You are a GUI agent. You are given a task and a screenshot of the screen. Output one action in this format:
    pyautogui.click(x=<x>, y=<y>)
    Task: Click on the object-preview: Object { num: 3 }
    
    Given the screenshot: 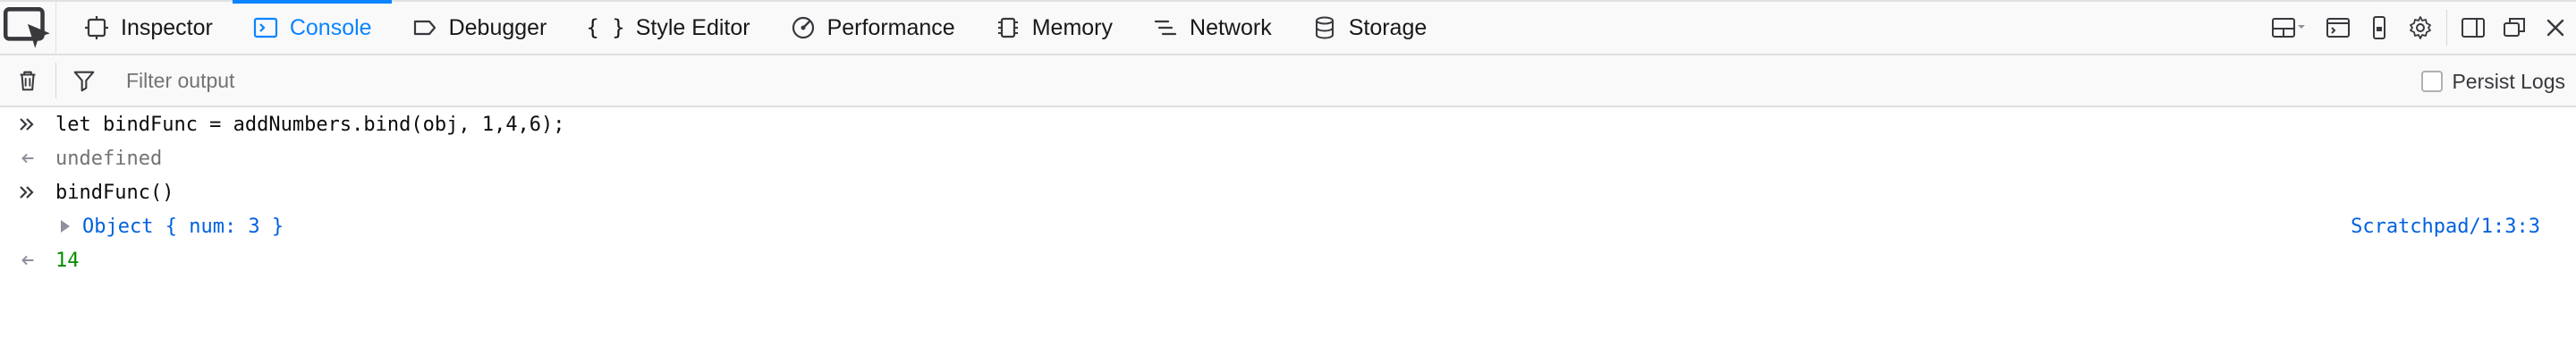 What is the action you would take?
    pyautogui.click(x=183, y=227)
    